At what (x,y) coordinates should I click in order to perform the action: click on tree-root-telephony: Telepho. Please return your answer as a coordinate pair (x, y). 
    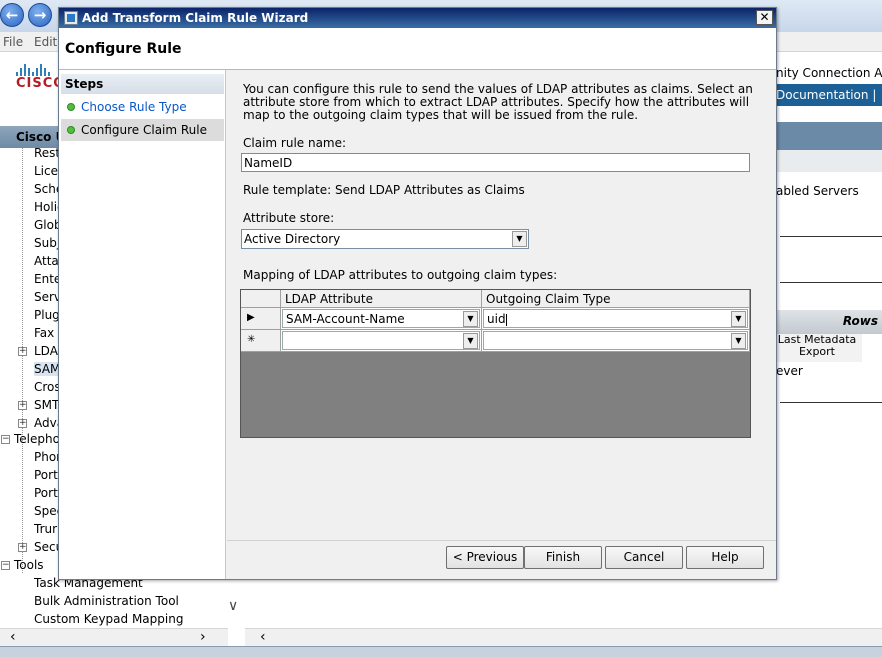
    Looking at the image, I should click on (37, 439).